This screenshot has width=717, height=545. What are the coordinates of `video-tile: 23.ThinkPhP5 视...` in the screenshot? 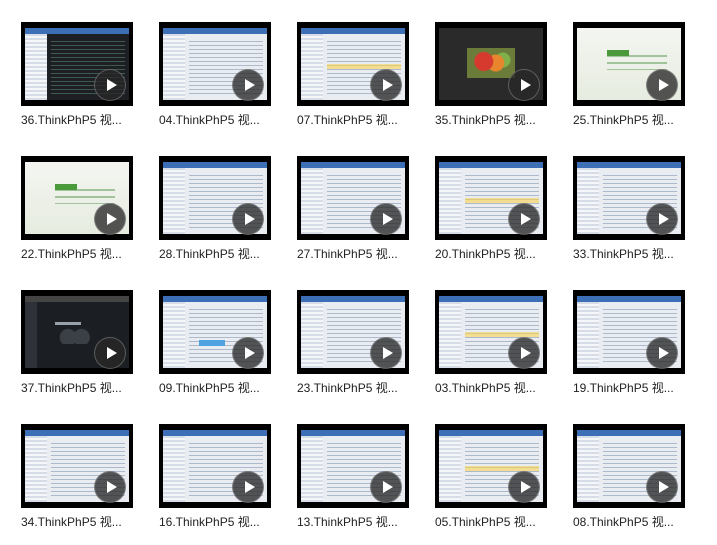 It's located at (353, 342).